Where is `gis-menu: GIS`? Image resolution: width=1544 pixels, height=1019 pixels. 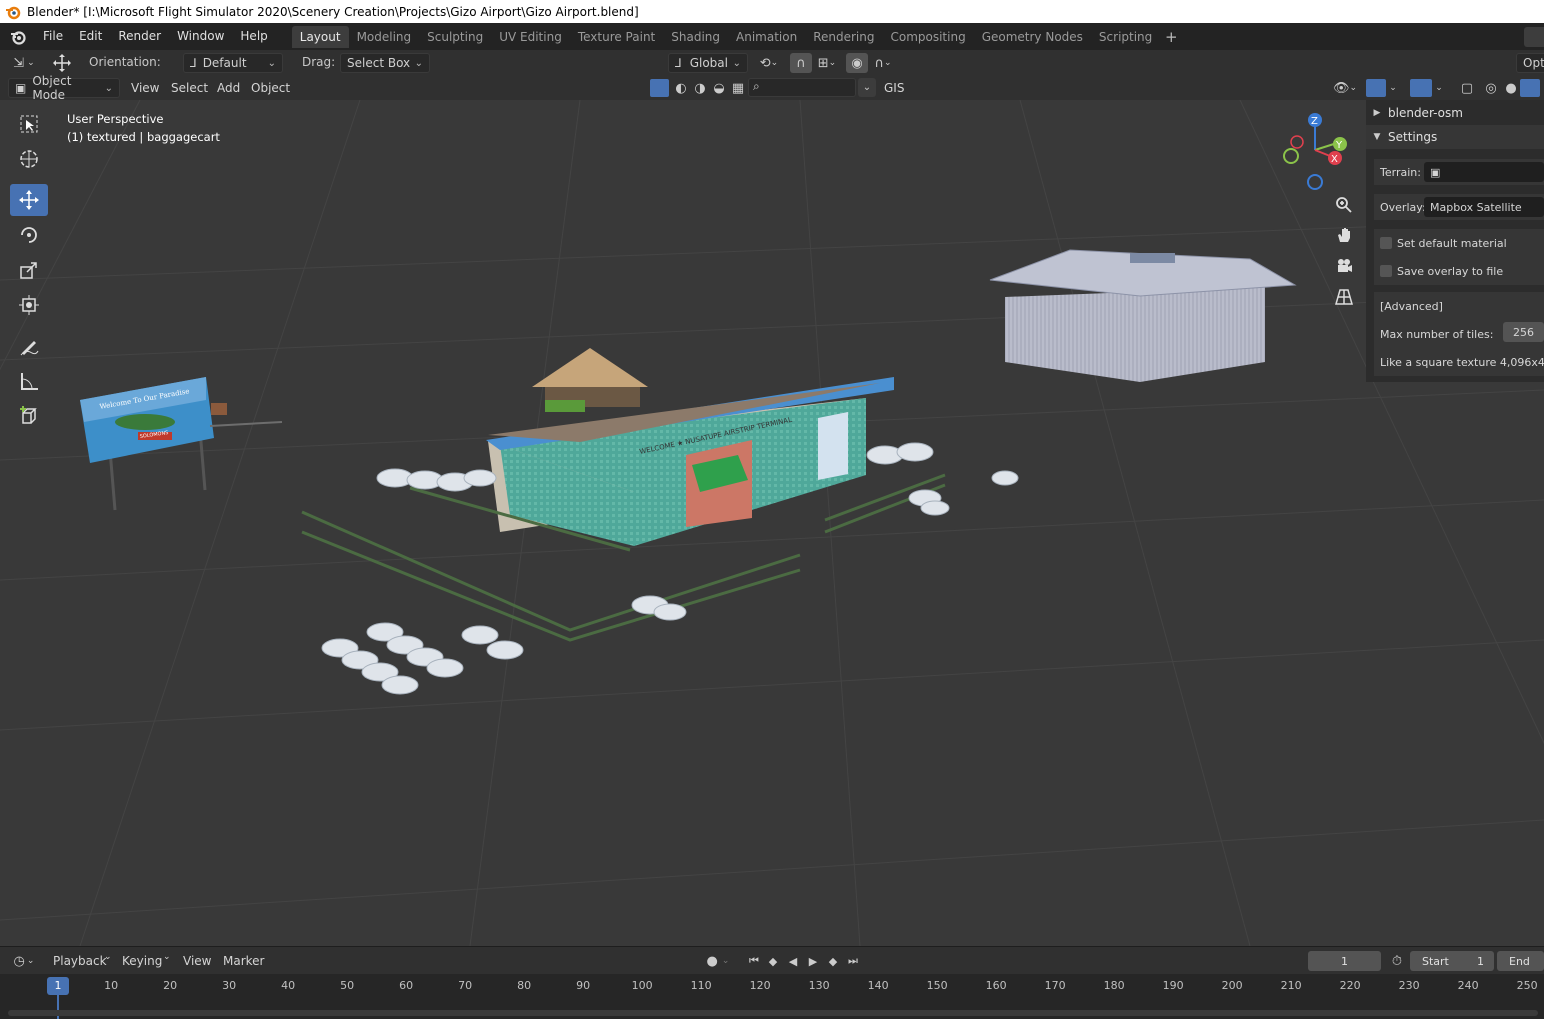 gis-menu: GIS is located at coordinates (894, 88).